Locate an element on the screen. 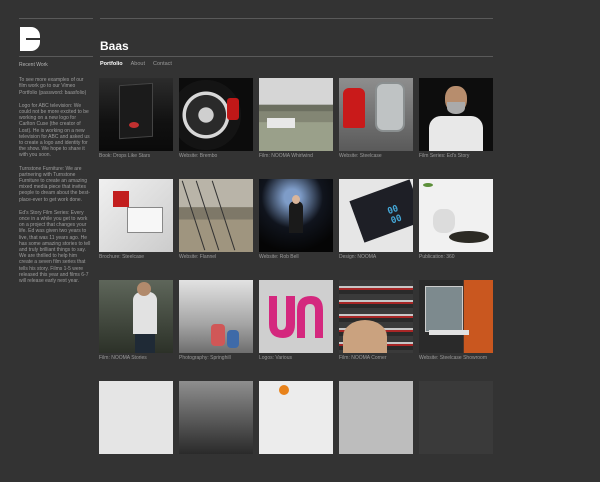 The height and width of the screenshot is (482, 600). portfolio-item: Website: Steelcase Showroom is located at coordinates (456, 330).